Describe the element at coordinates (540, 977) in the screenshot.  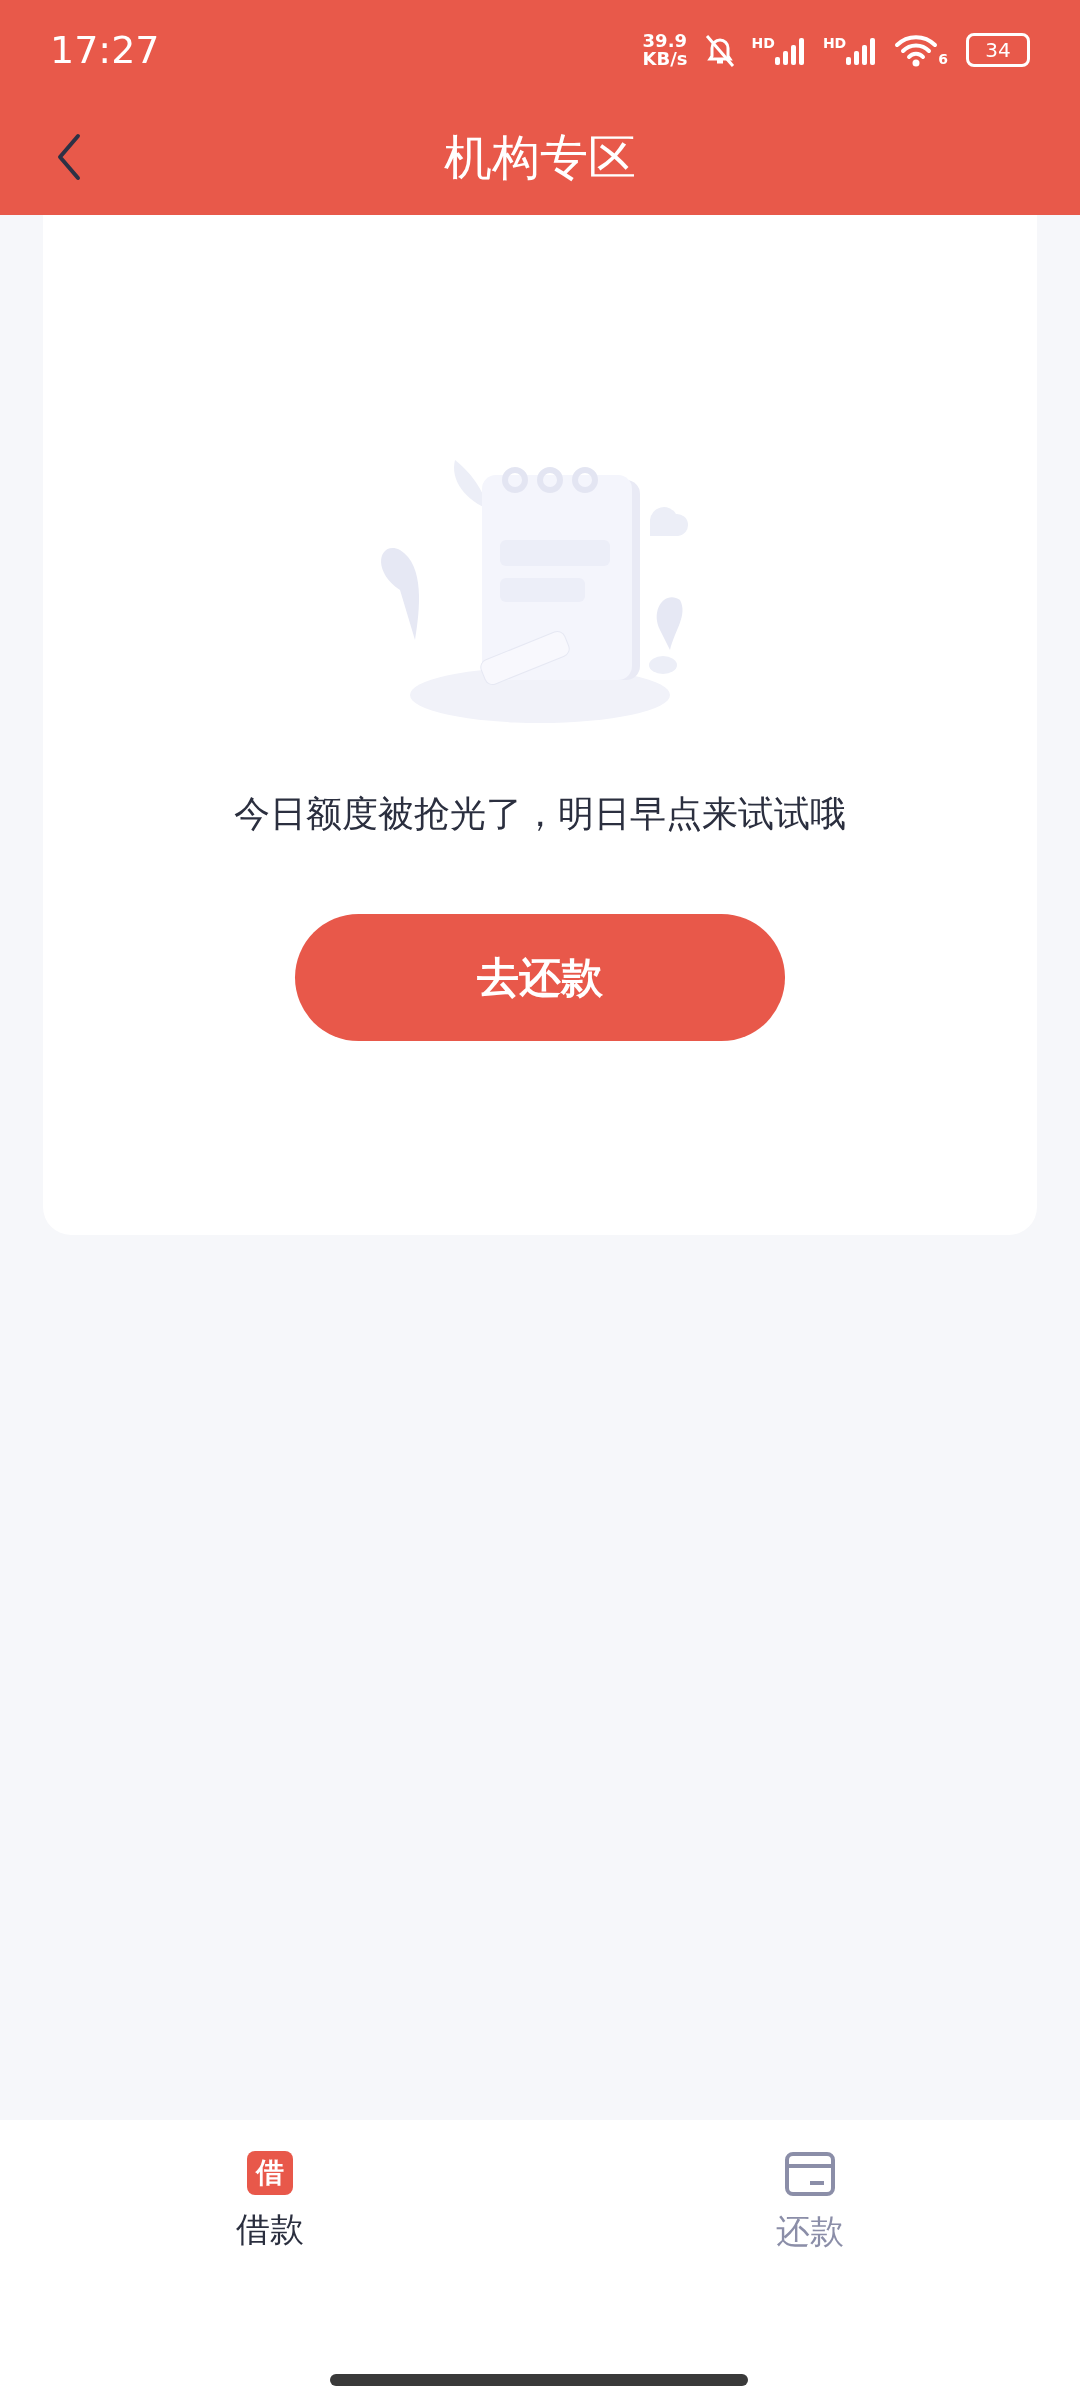
I see `repay-button: 去还款` at that location.